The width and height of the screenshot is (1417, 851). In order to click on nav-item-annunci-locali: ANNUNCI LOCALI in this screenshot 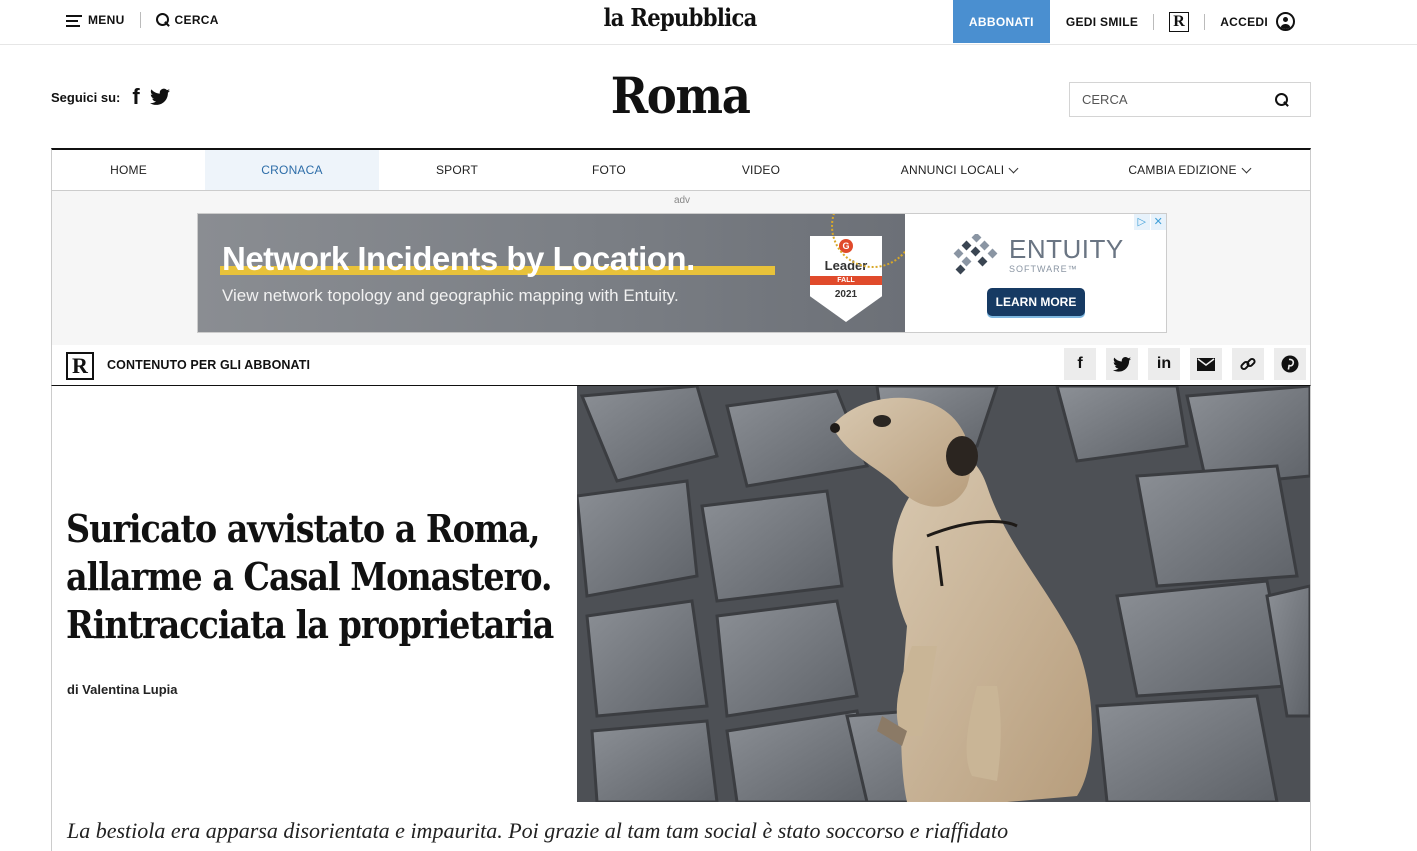, I will do `click(959, 170)`.